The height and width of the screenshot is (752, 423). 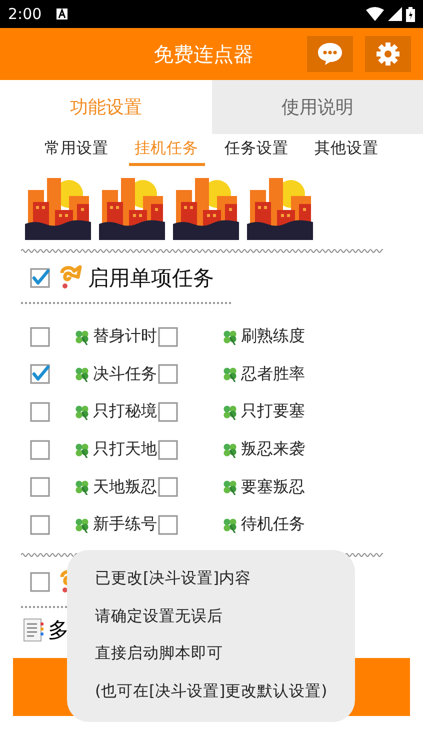 I want to click on toast-text: 直接启动脚本即可, so click(x=159, y=653).